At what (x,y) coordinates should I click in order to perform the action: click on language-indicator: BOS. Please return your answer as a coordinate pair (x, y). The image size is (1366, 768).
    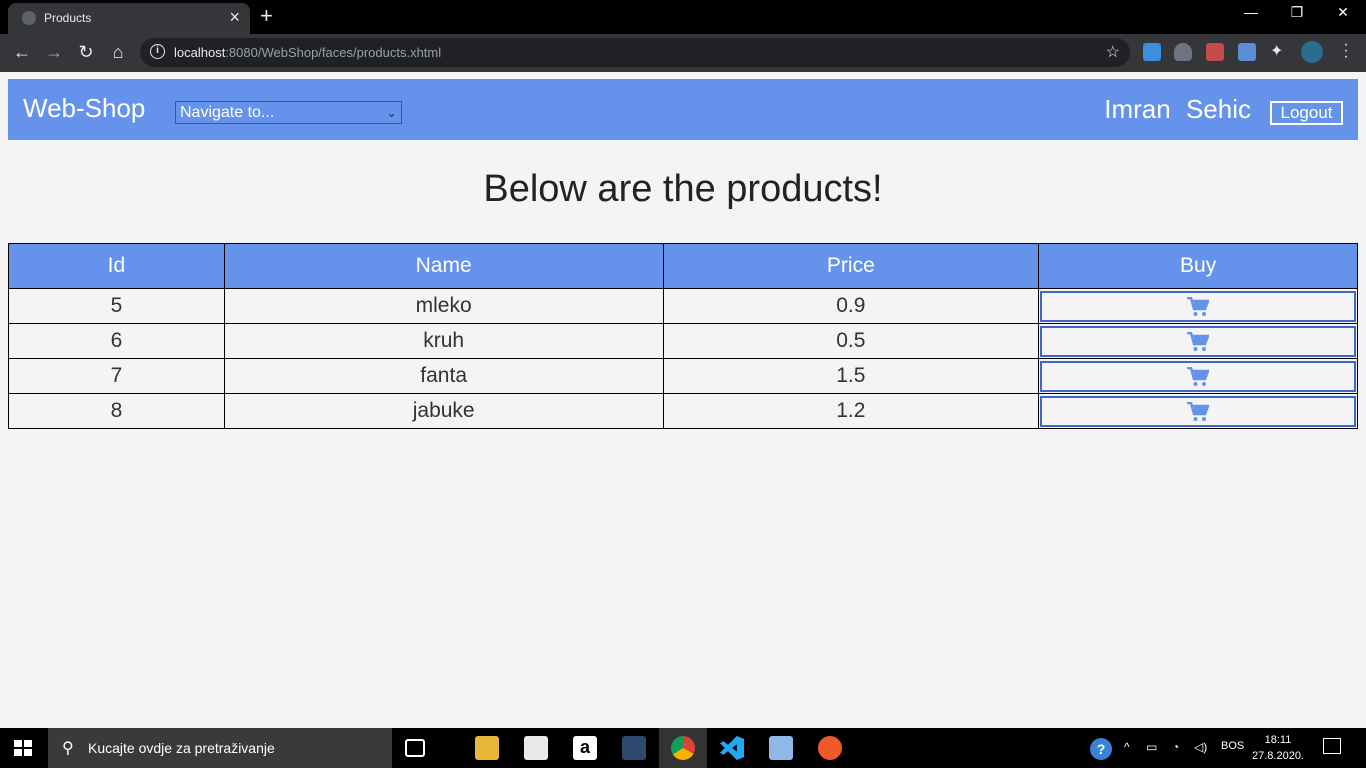
    Looking at the image, I should click on (1232, 746).